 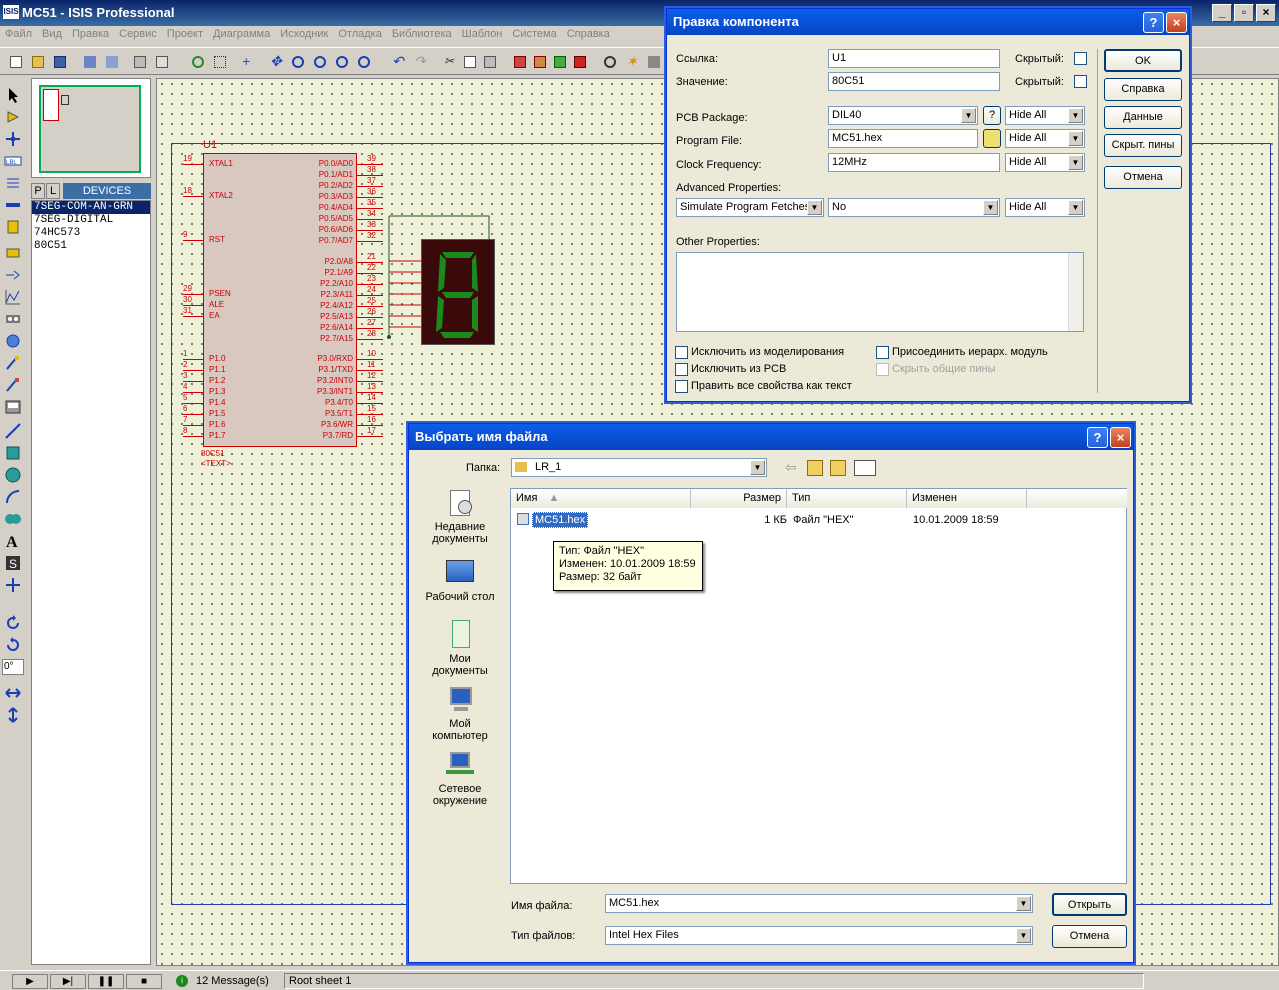 What do you see at coordinates (681, 386) in the screenshot?
I see `edit-as-text-checkbox` at bounding box center [681, 386].